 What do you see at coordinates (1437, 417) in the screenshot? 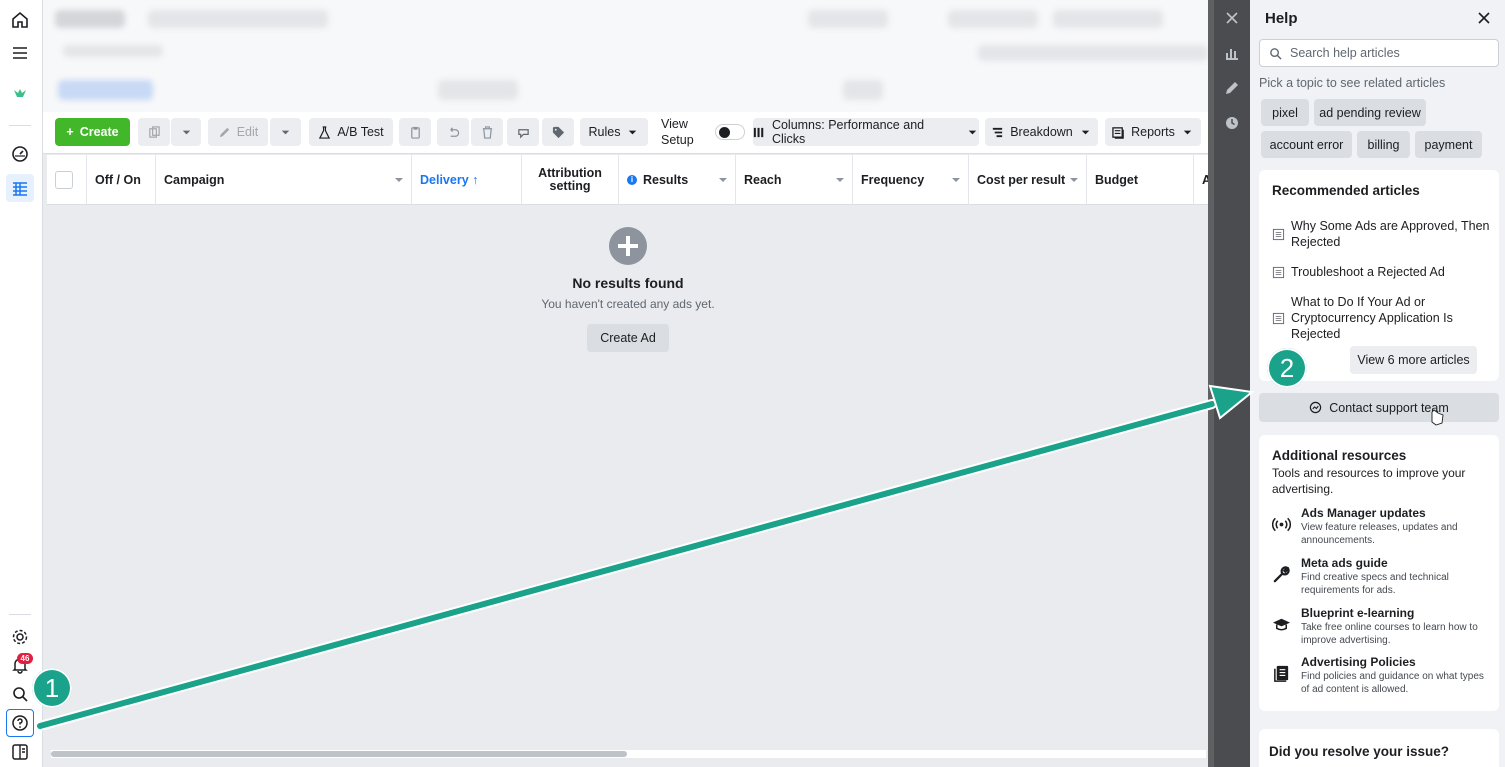
I see `hand-cursor-icon` at bounding box center [1437, 417].